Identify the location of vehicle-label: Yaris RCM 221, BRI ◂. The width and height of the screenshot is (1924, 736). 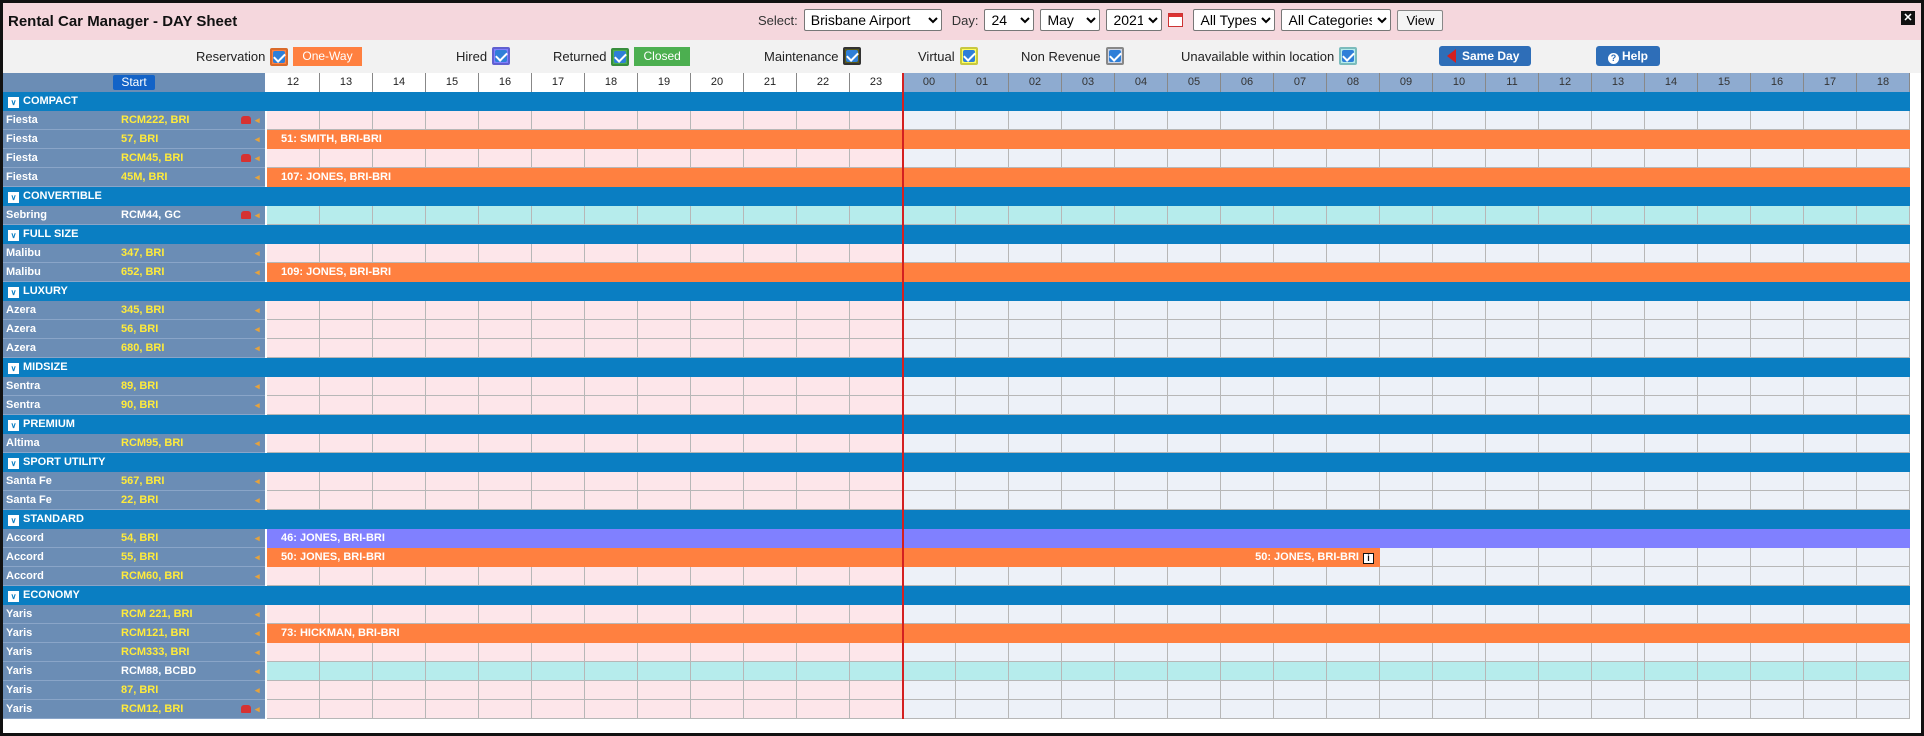
(134, 614).